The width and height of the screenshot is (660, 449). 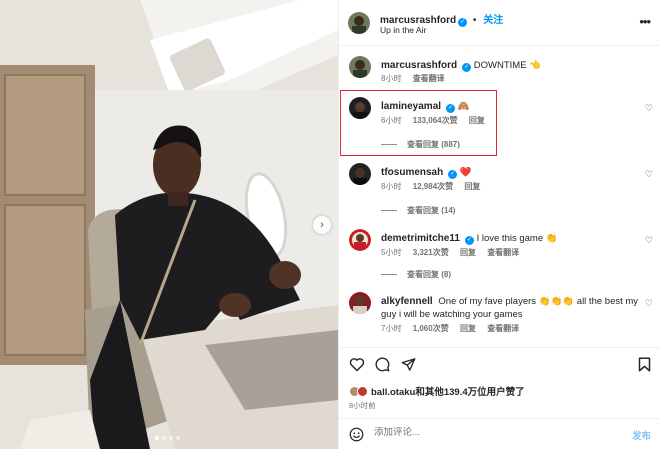 What do you see at coordinates (493, 20) in the screenshot?
I see `follow-button: 关注` at bounding box center [493, 20].